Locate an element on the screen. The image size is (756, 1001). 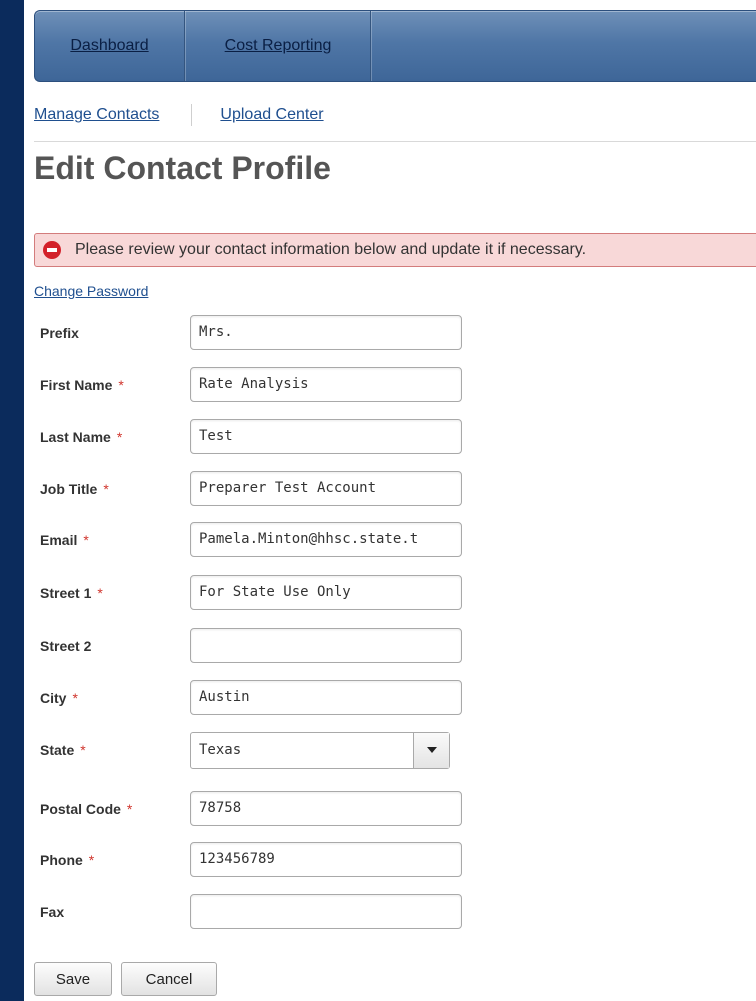
form-row-city: City * Austin is located at coordinates (270, 698).